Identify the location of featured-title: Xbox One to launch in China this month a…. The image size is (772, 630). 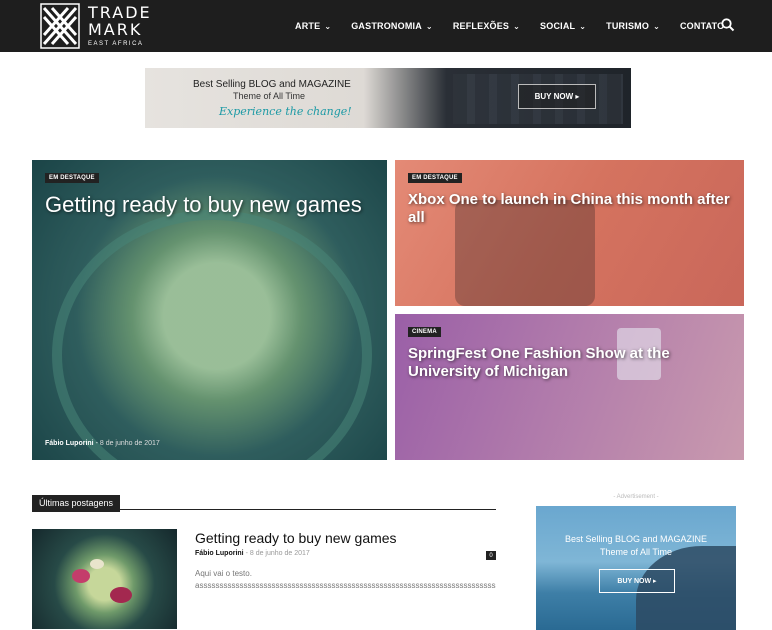
(573, 209).